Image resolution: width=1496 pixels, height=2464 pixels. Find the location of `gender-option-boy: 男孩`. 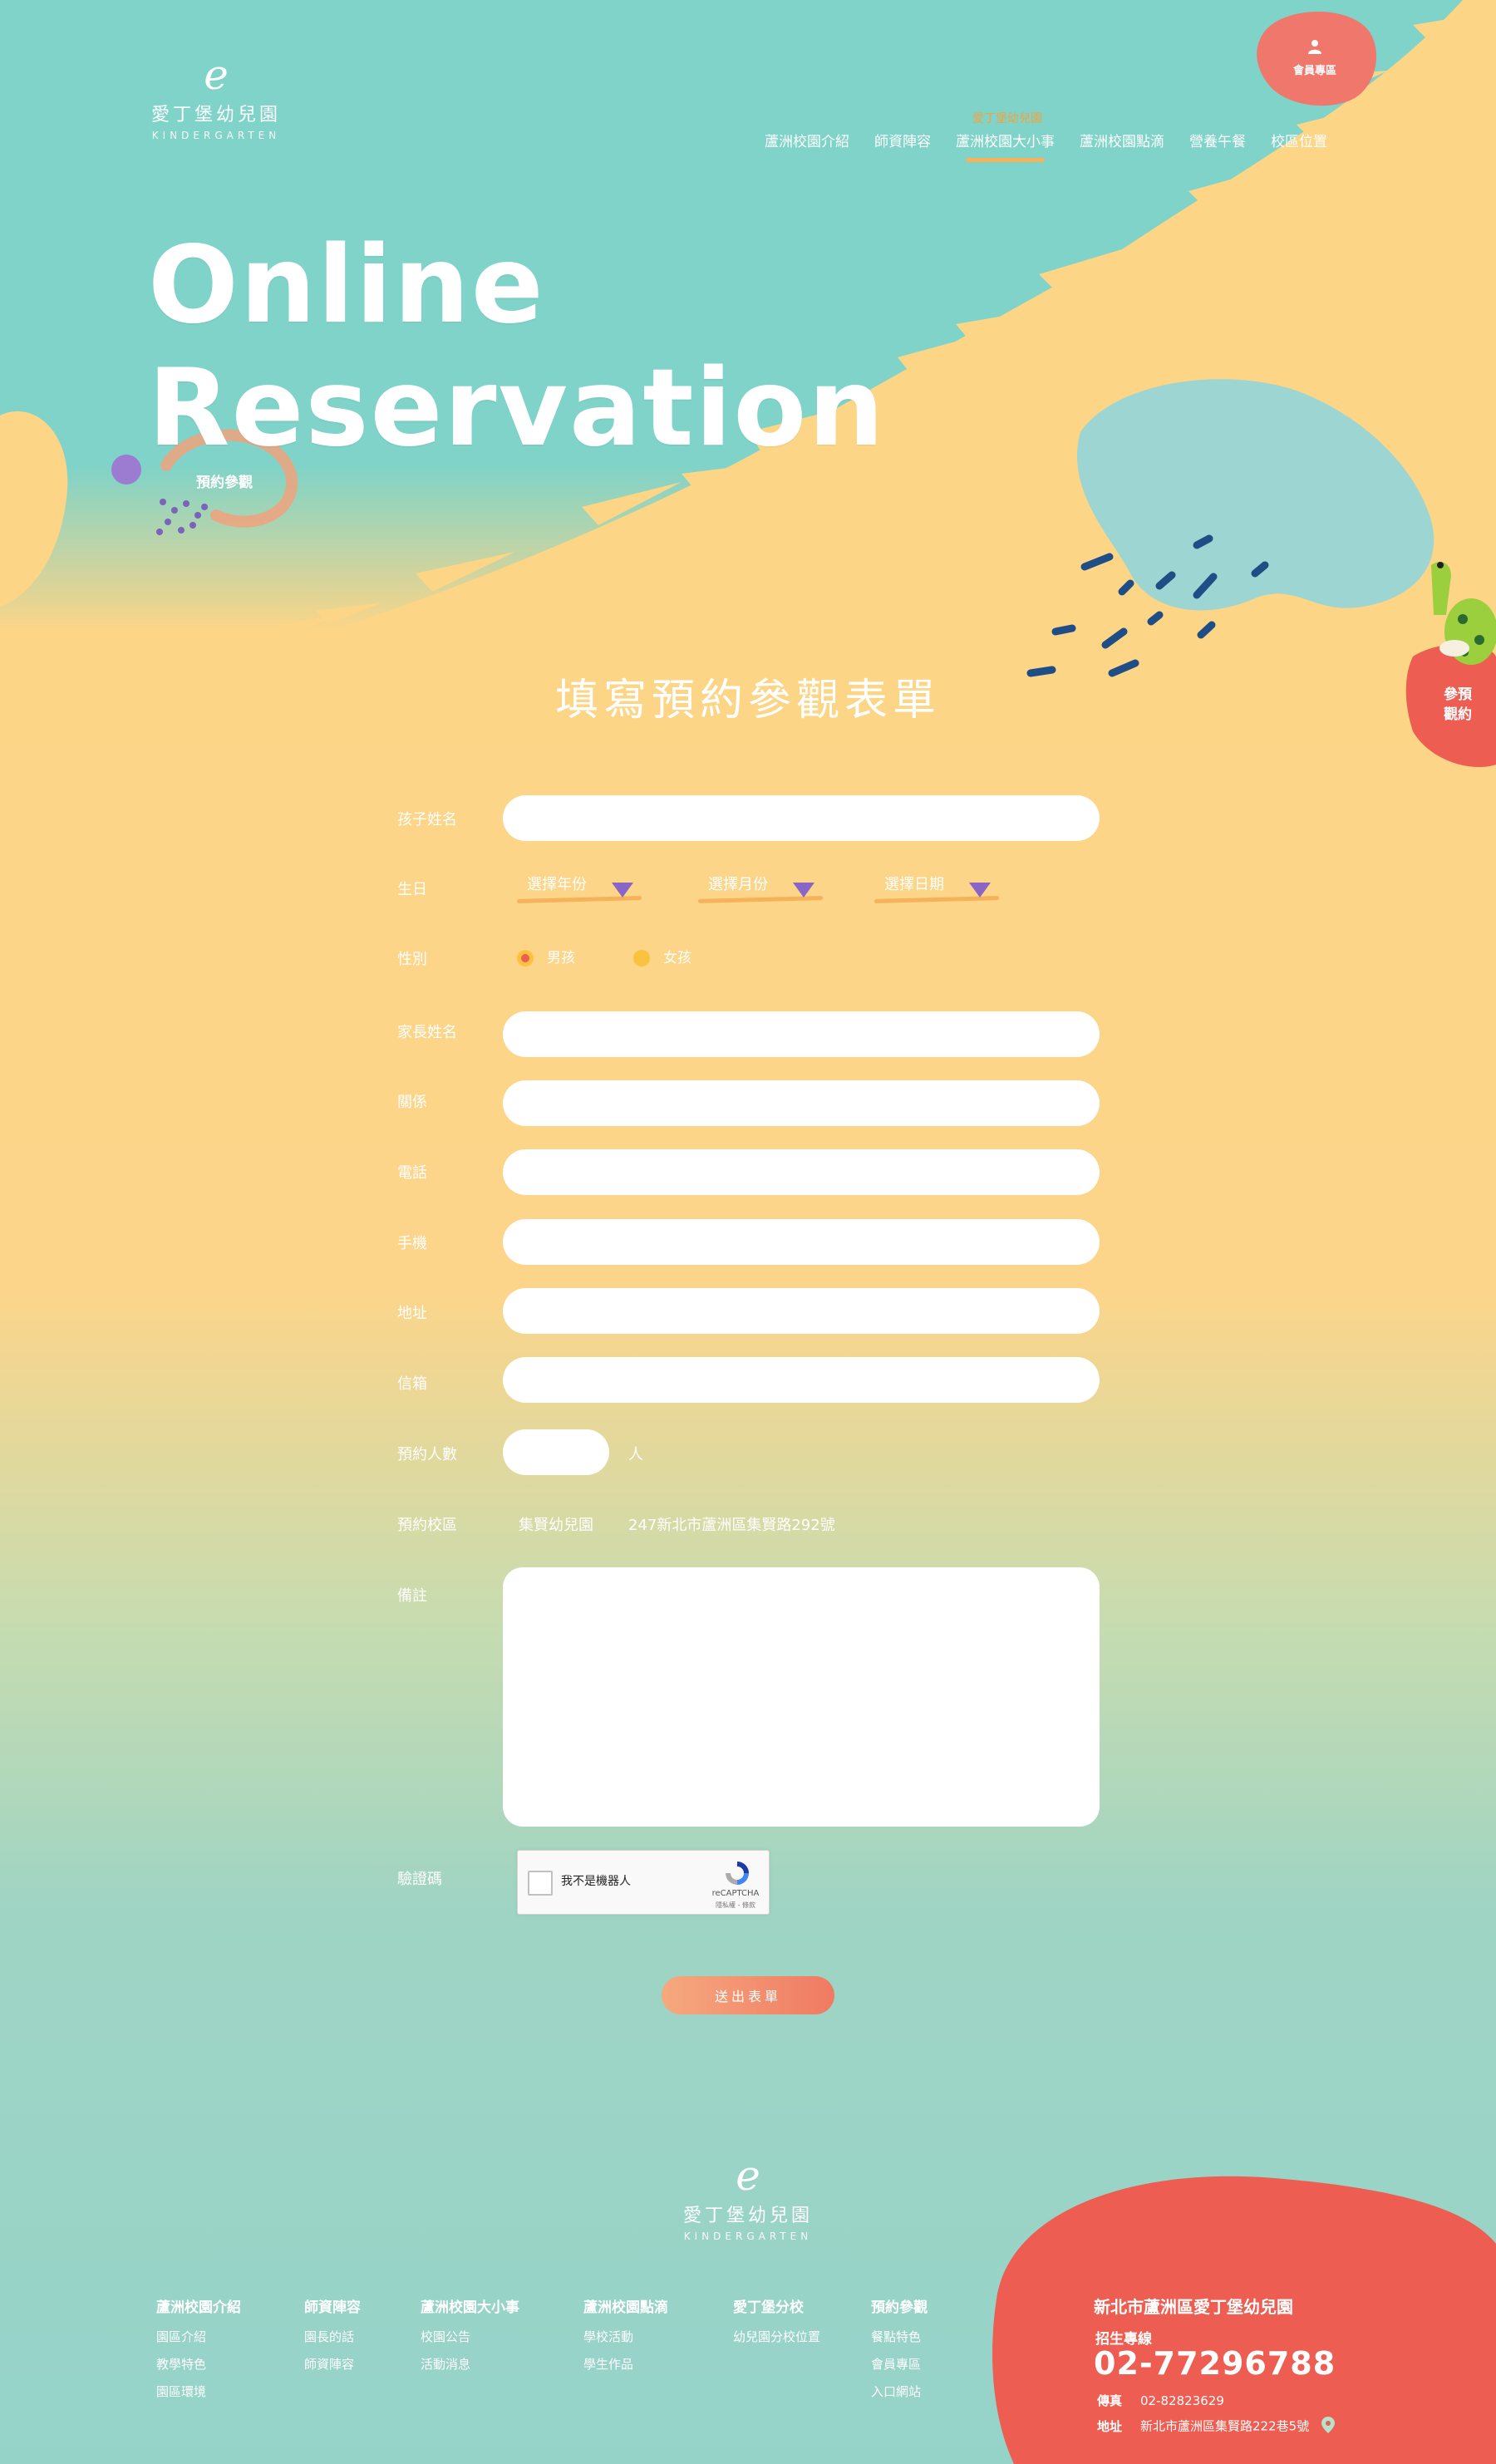

gender-option-boy: 男孩 is located at coordinates (561, 958).